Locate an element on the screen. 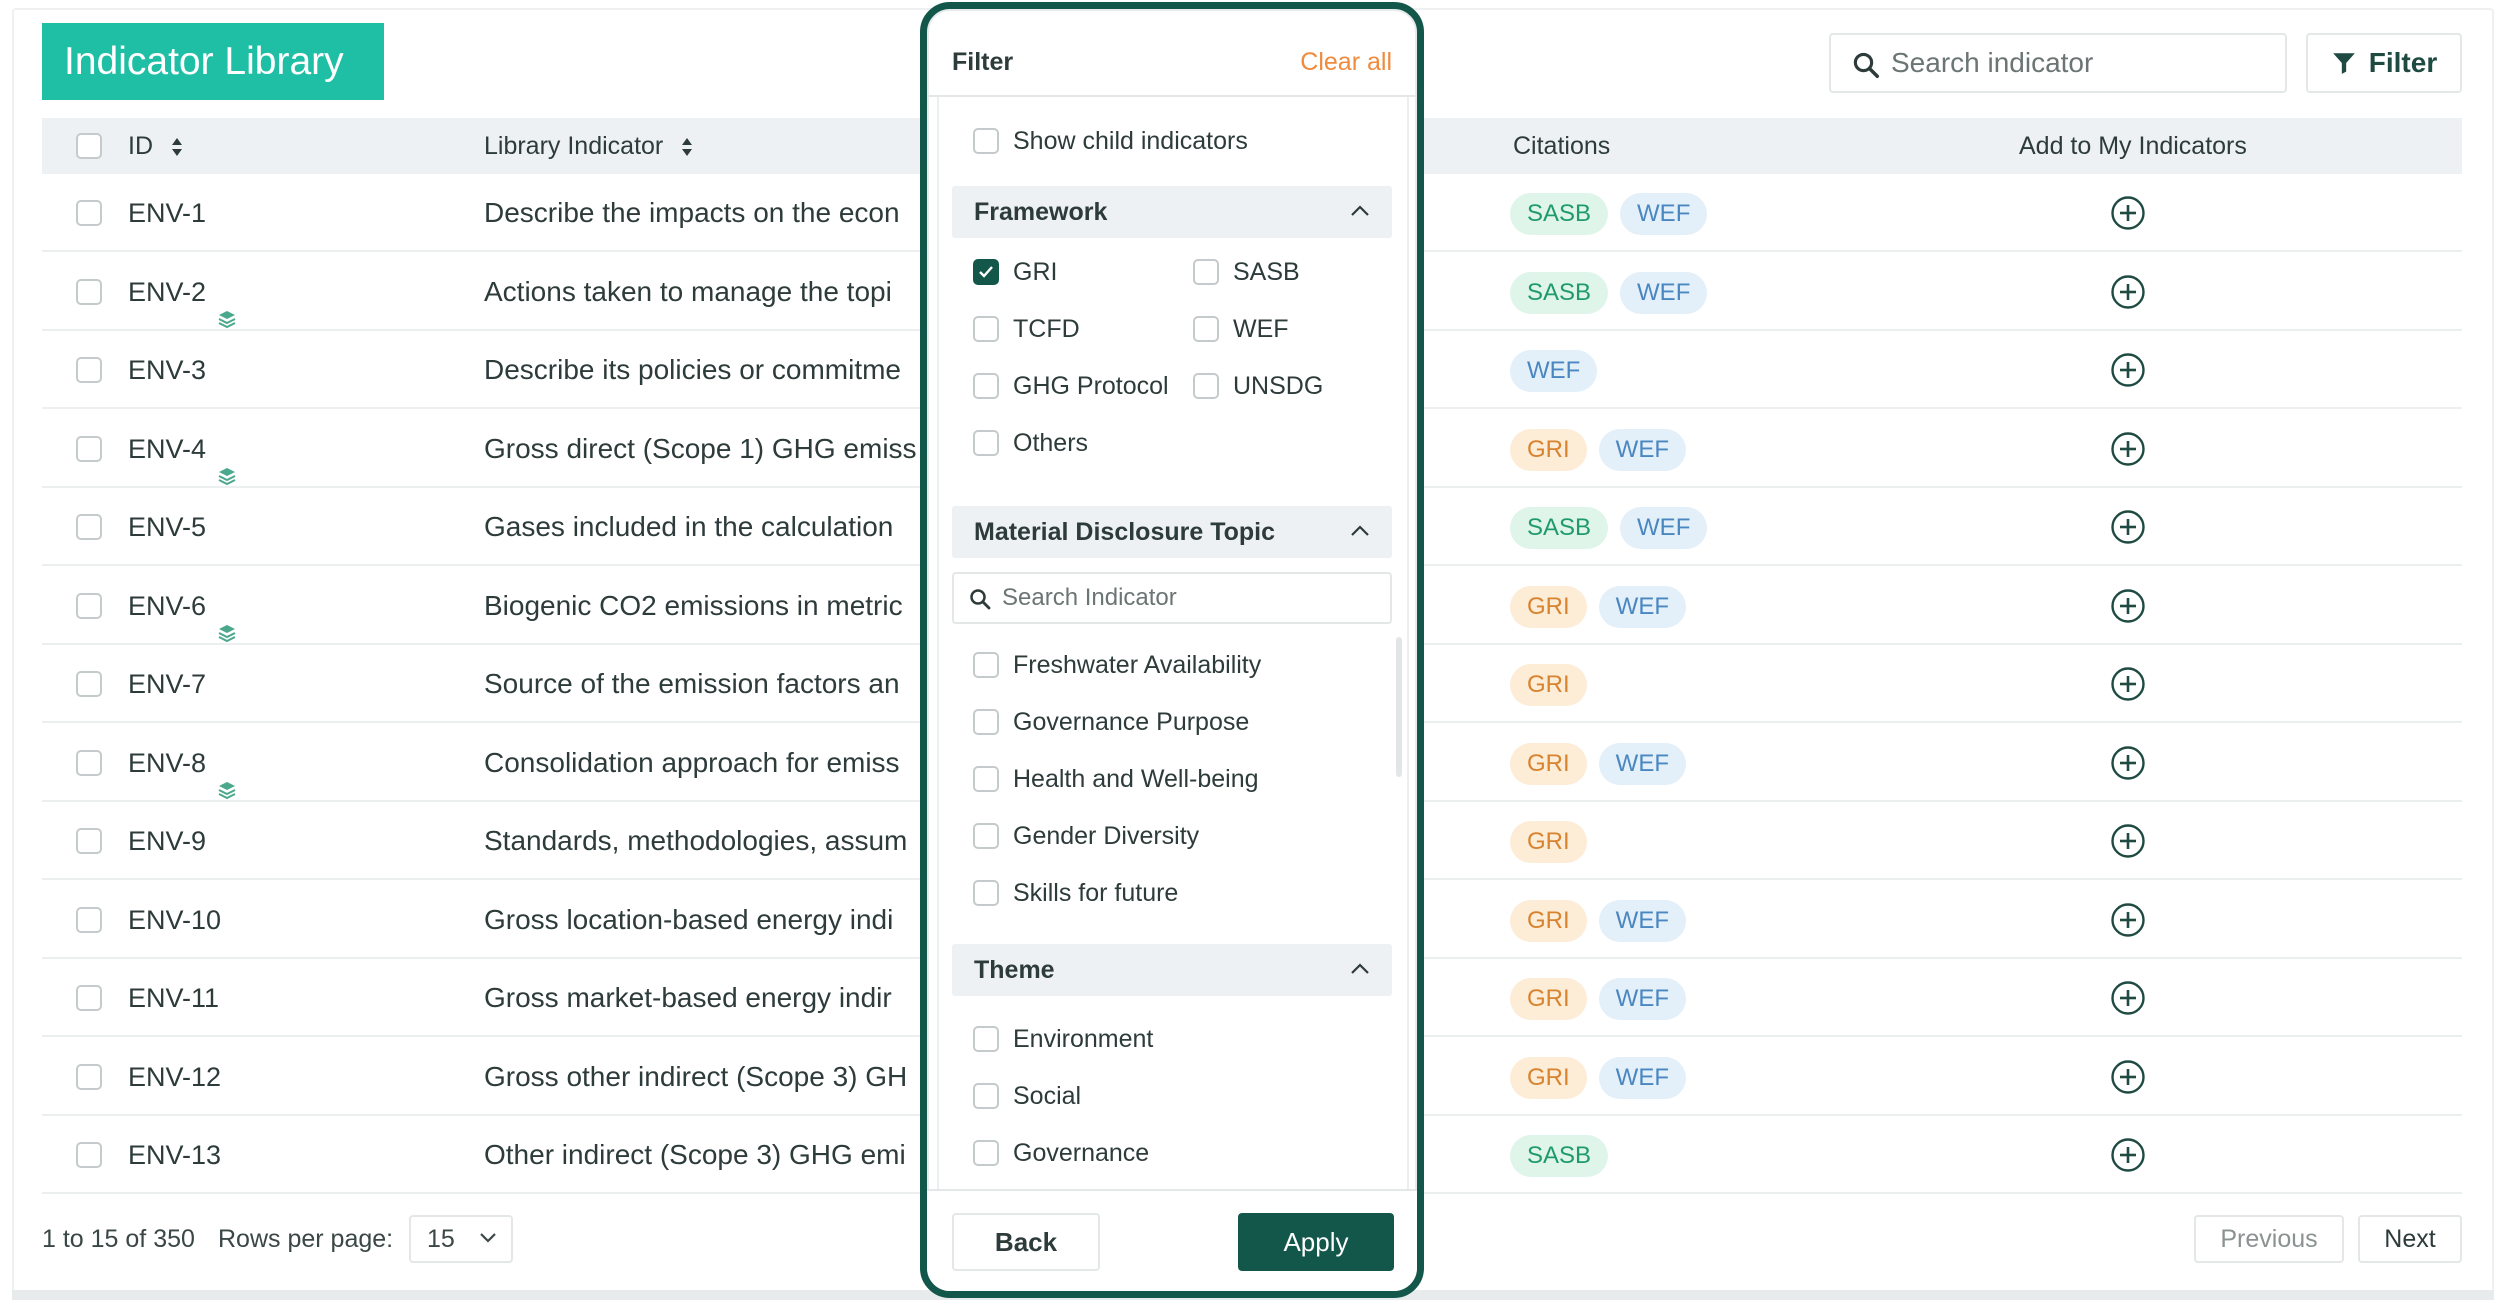 The height and width of the screenshot is (1306, 2500). previous-page-button: Previous is located at coordinates (2269, 1239).